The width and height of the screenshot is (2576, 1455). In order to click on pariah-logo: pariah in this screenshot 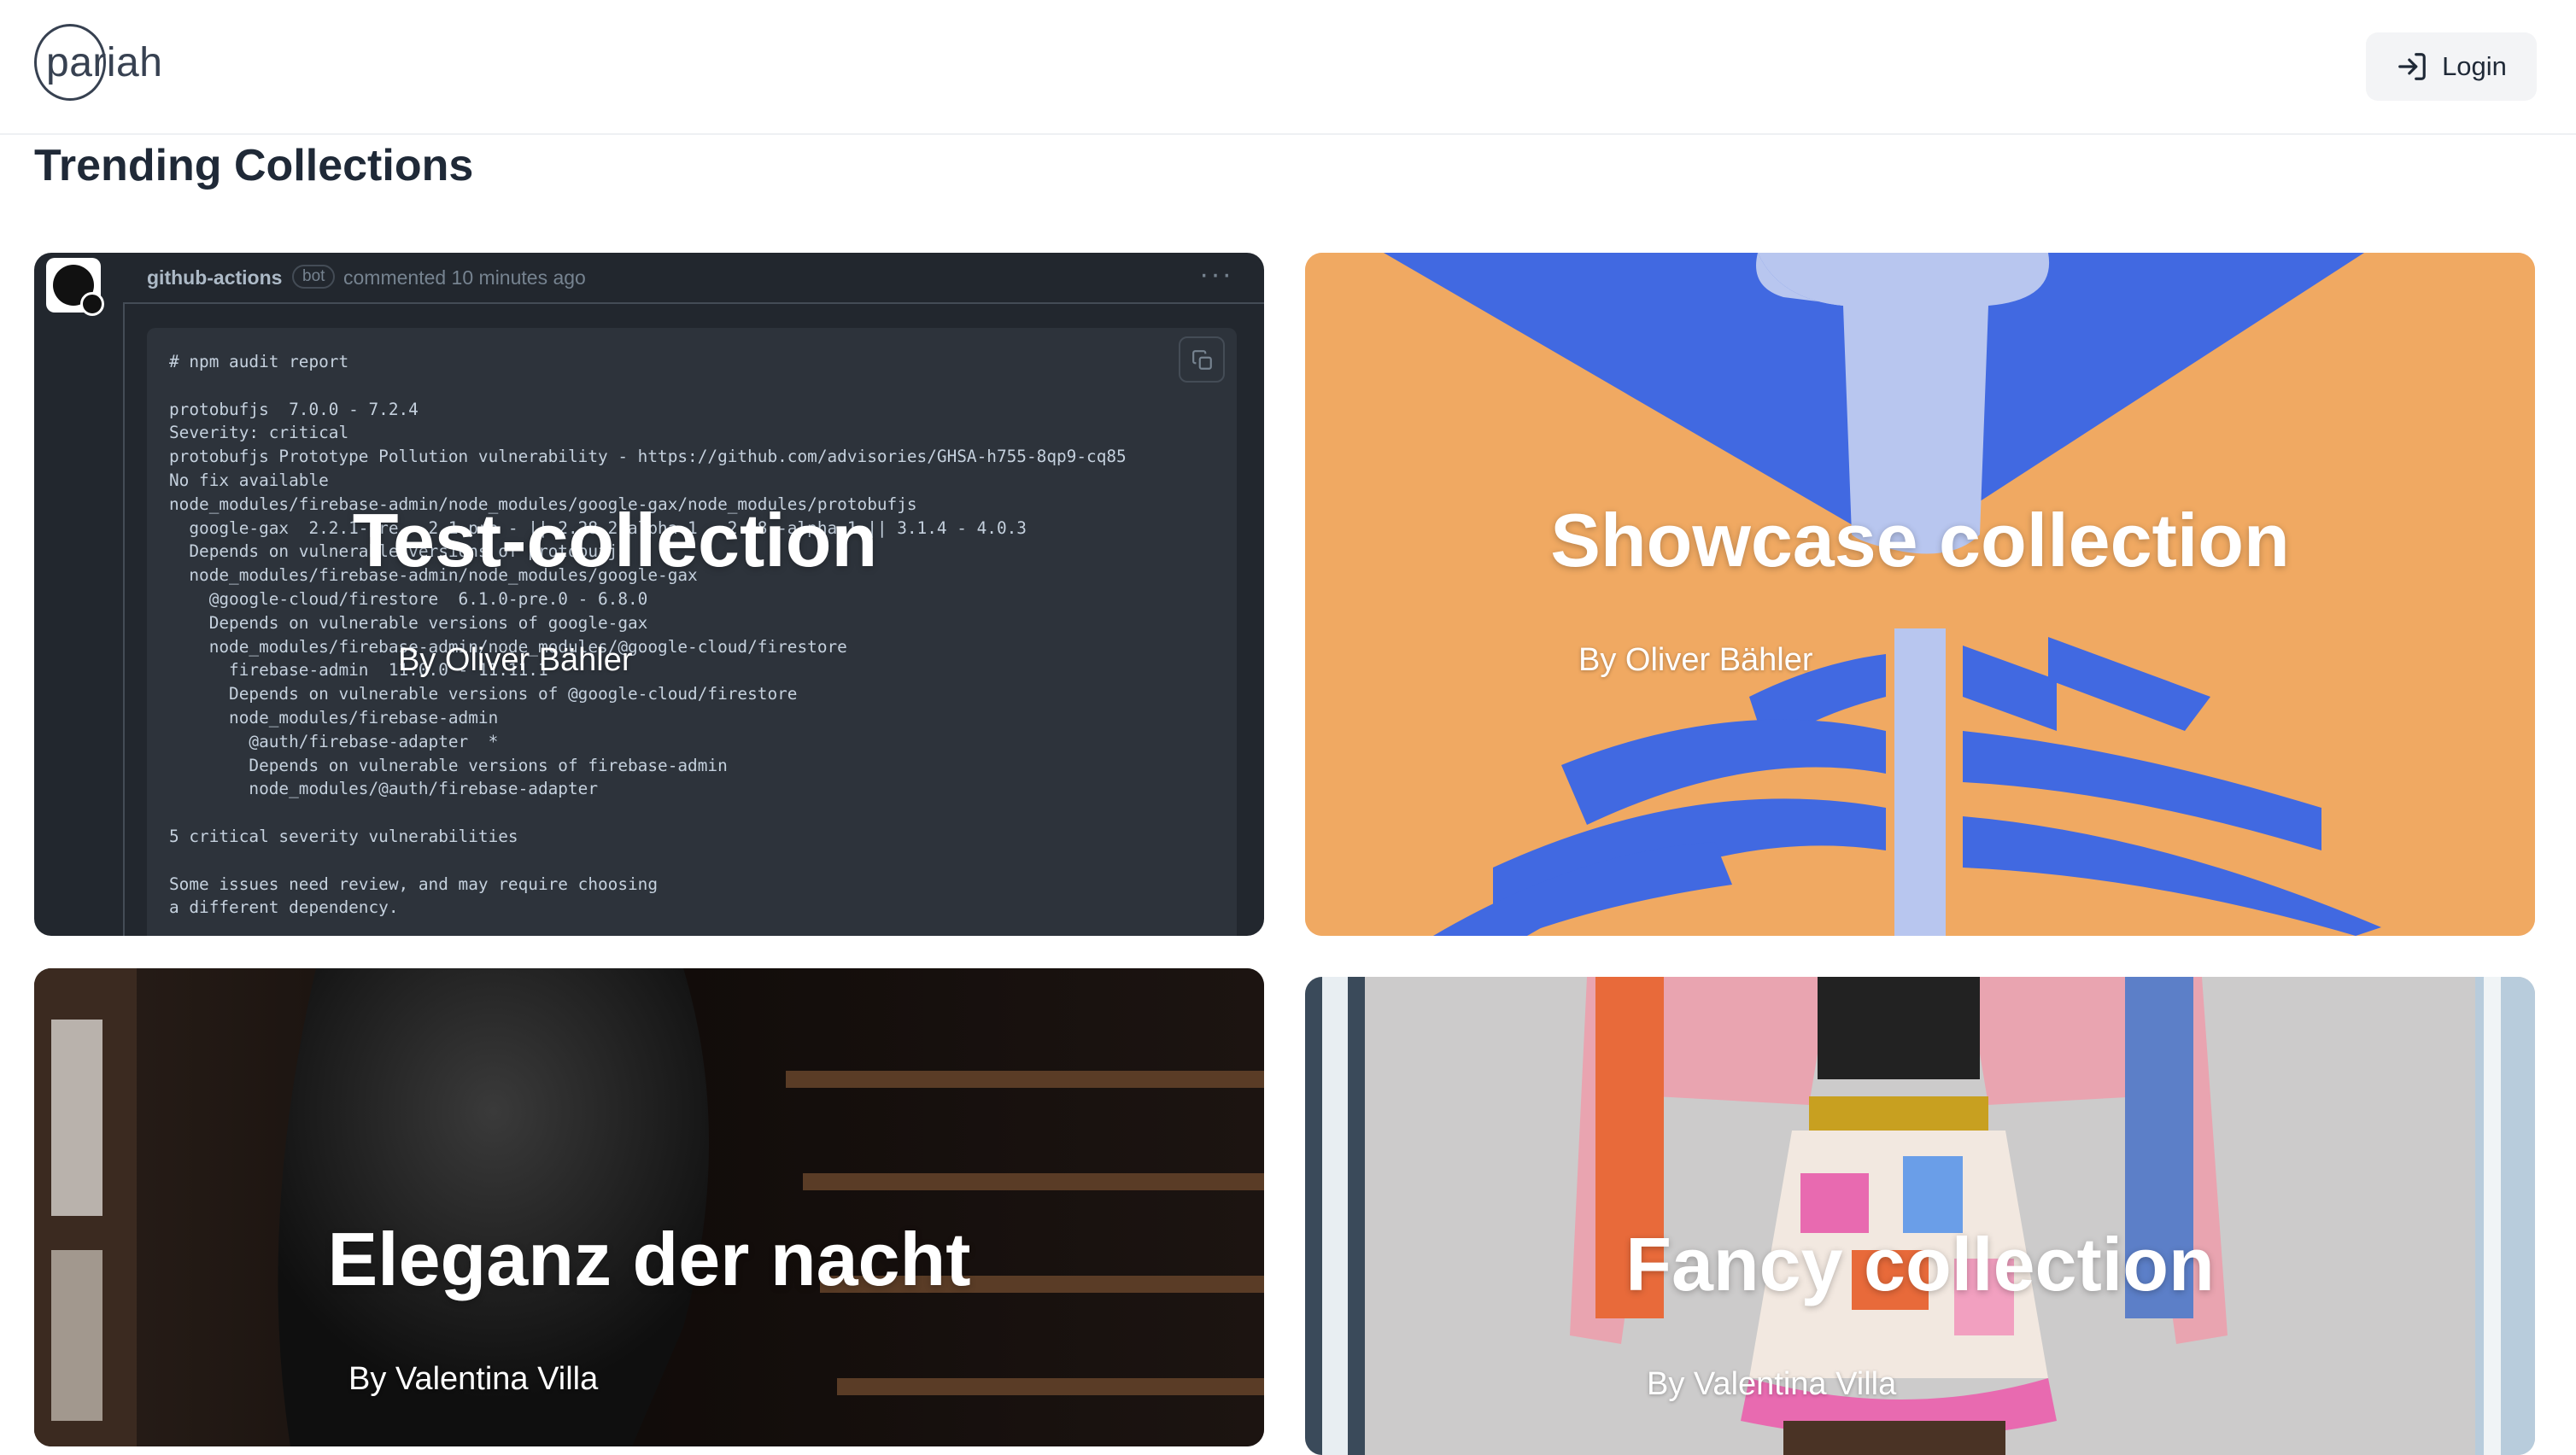, I will do `click(98, 63)`.